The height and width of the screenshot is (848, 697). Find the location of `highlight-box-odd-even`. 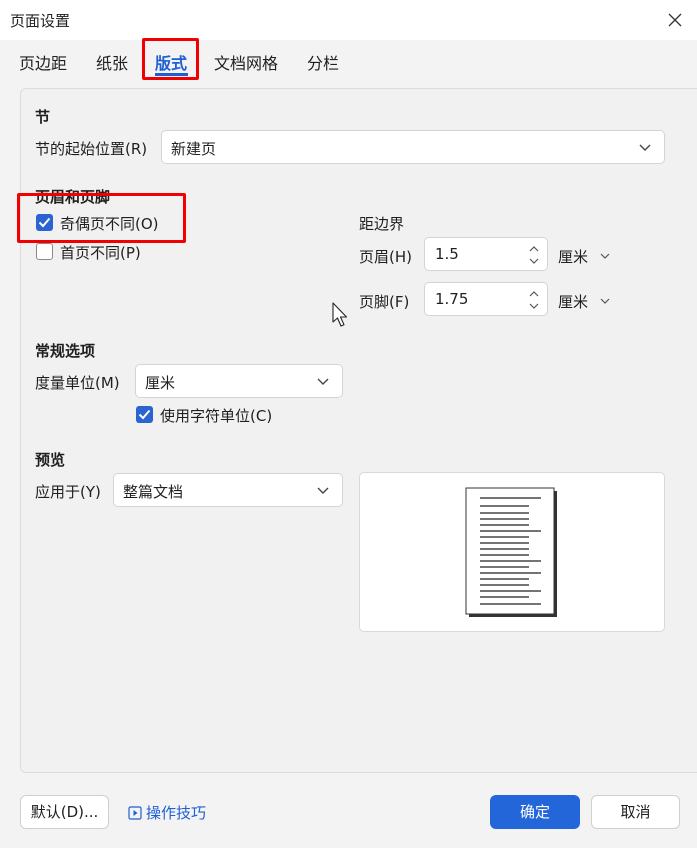

highlight-box-odd-even is located at coordinates (101, 218).